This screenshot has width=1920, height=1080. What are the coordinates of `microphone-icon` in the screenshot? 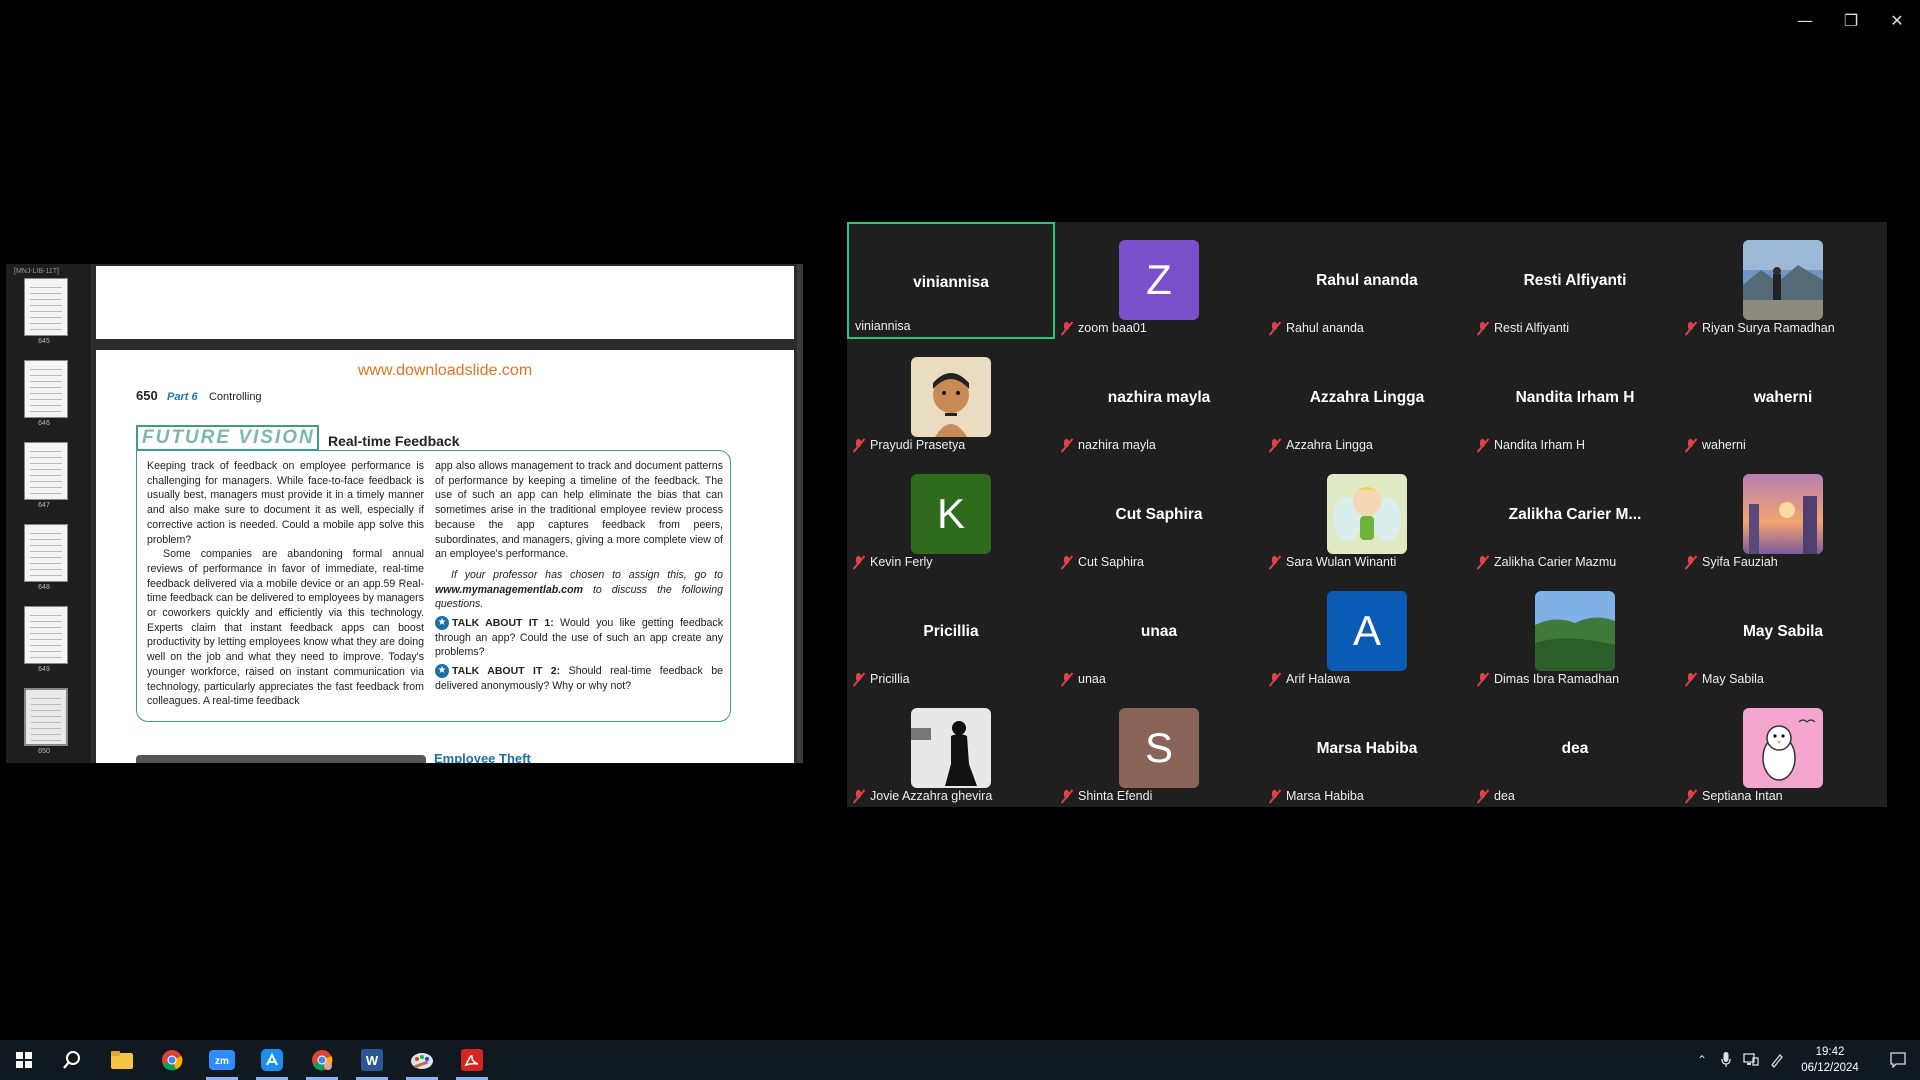 It's located at (1726, 1060).